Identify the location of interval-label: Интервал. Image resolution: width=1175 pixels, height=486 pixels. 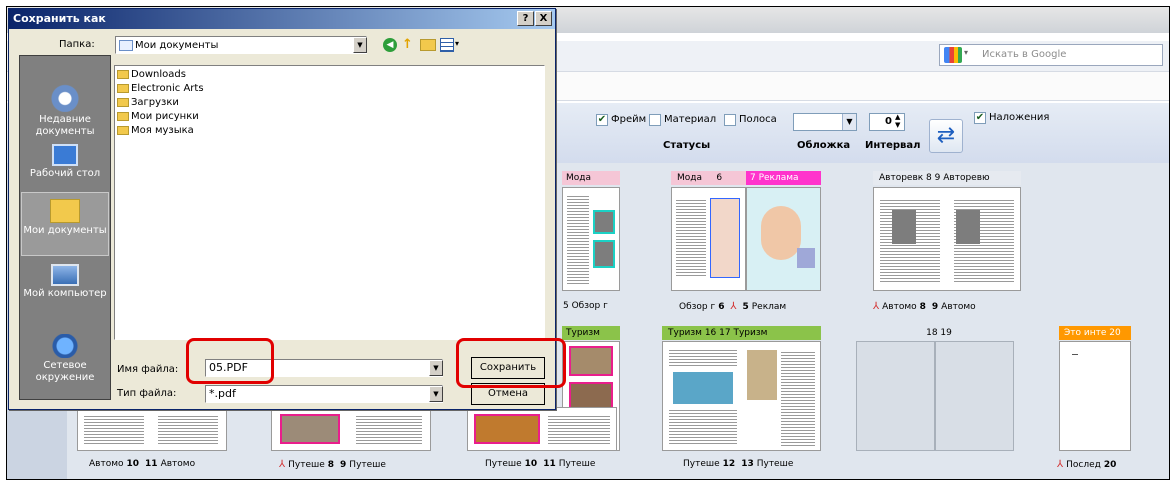
(893, 145).